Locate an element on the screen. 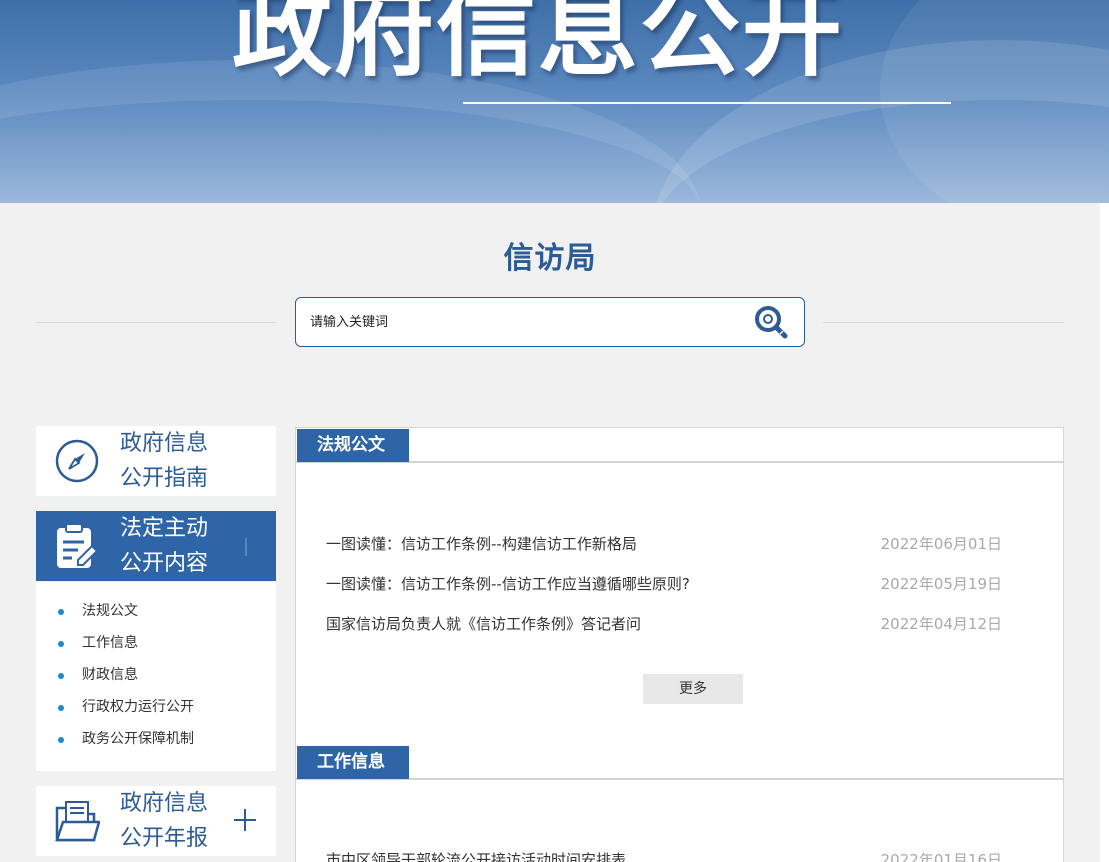 The width and height of the screenshot is (1109, 862). sidebar-subitem: 法规公文 is located at coordinates (156, 614).